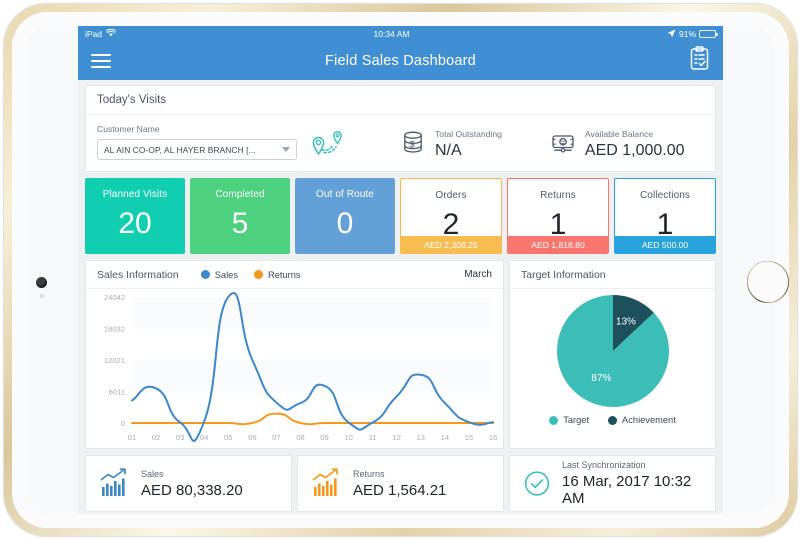  Describe the element at coordinates (563, 274) in the screenshot. I see `target-chart-title: Target Information` at that location.